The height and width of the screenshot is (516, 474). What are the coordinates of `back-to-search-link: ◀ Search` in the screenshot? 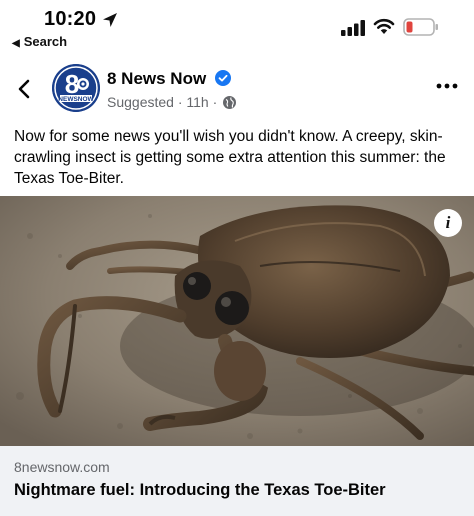 It's located at (39, 41).